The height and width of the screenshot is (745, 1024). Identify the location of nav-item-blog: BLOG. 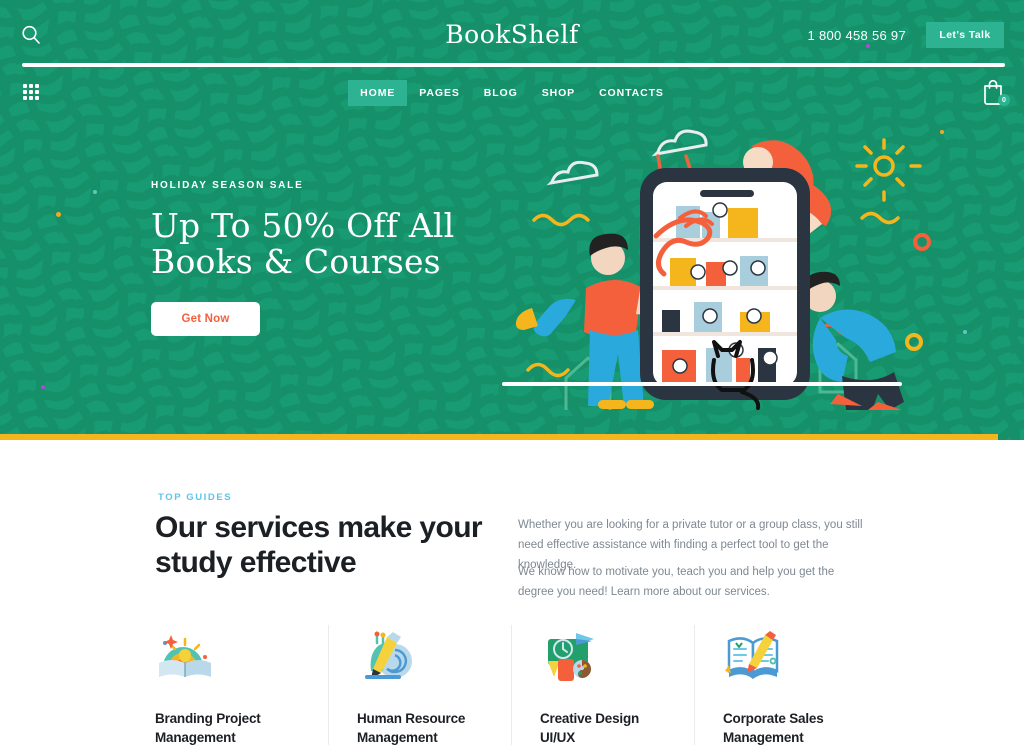
(501, 93).